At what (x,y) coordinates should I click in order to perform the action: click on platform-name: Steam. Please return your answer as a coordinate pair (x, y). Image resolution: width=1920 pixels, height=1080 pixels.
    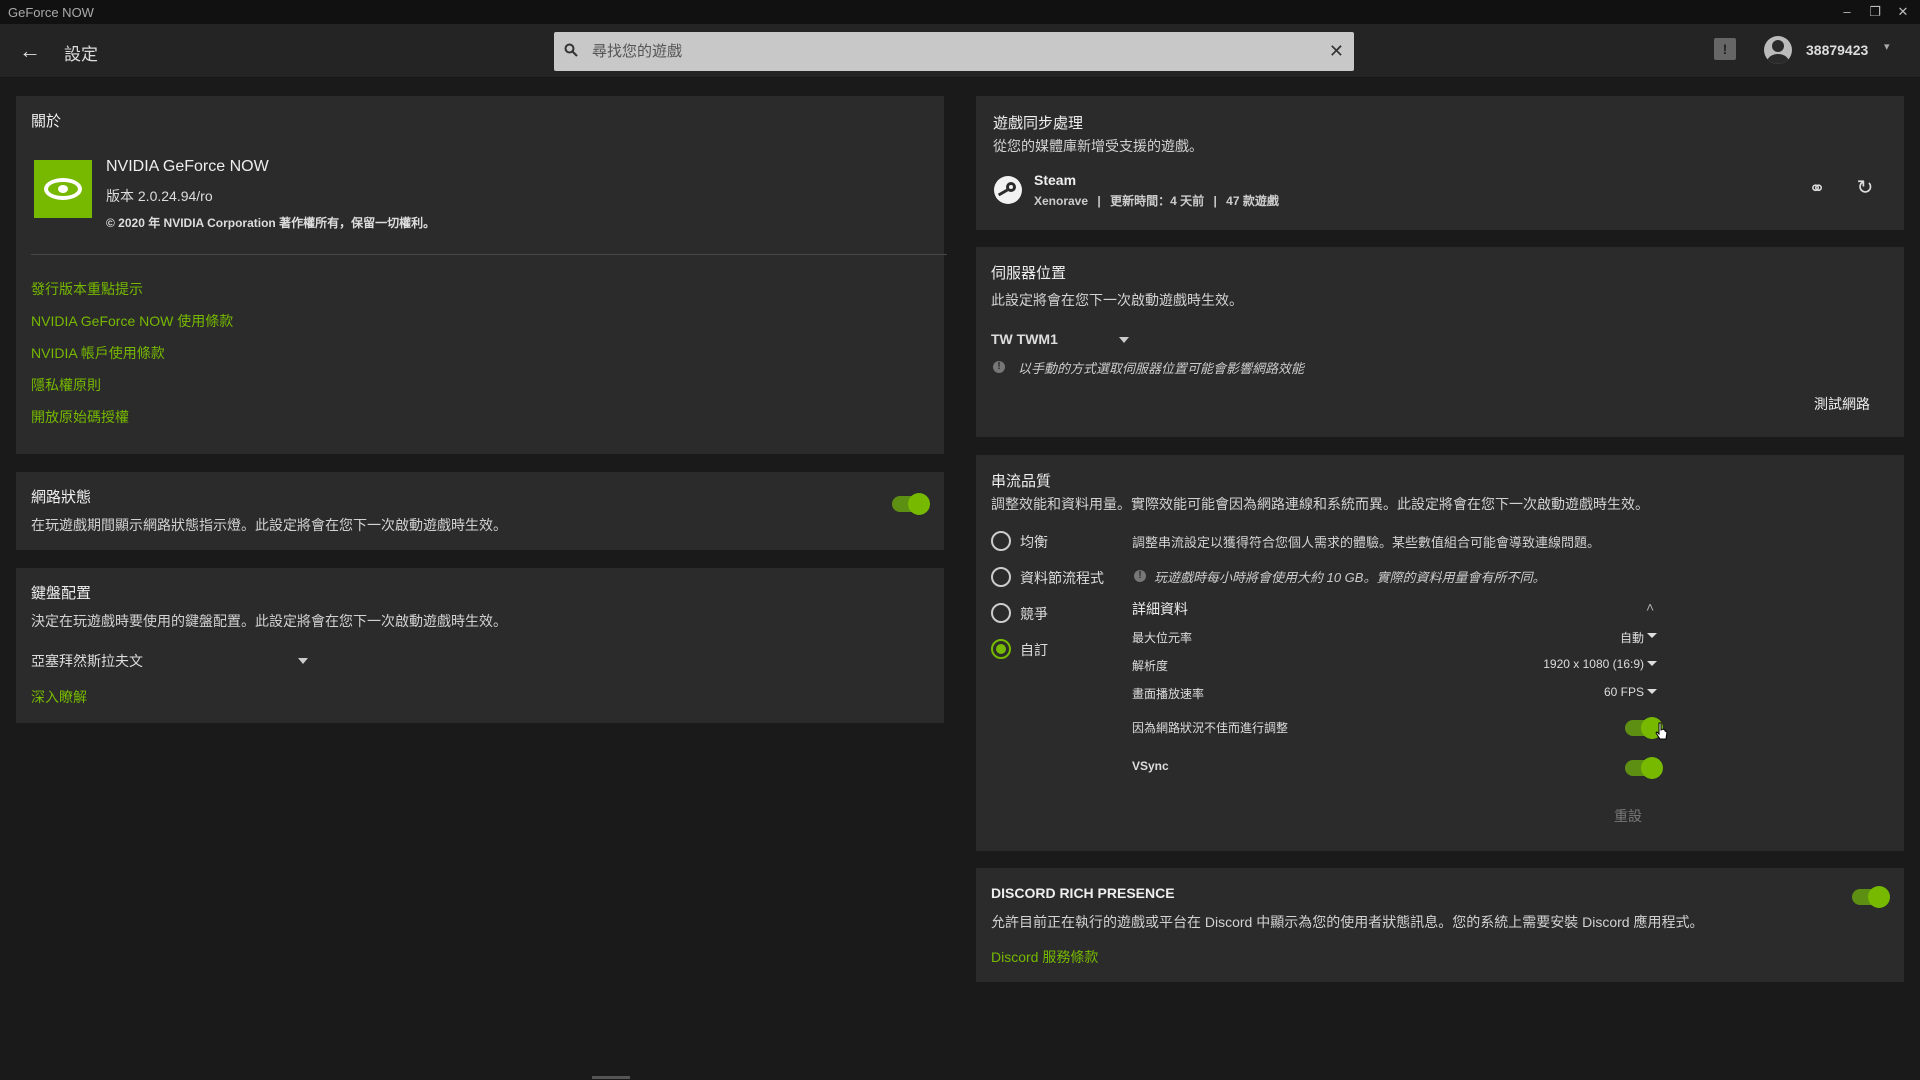
    Looking at the image, I should click on (1055, 180).